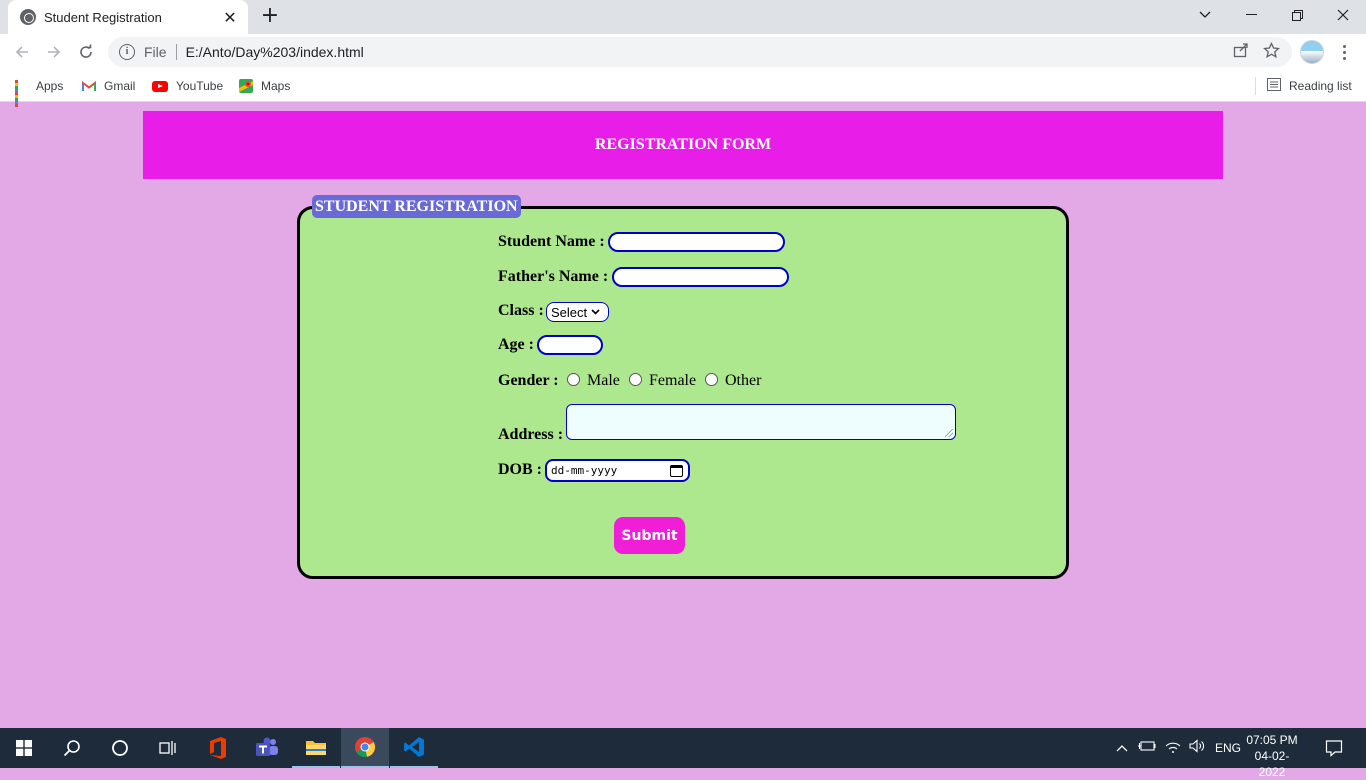 This screenshot has height=780, width=1366. I want to click on class-label: Class :, so click(521, 310).